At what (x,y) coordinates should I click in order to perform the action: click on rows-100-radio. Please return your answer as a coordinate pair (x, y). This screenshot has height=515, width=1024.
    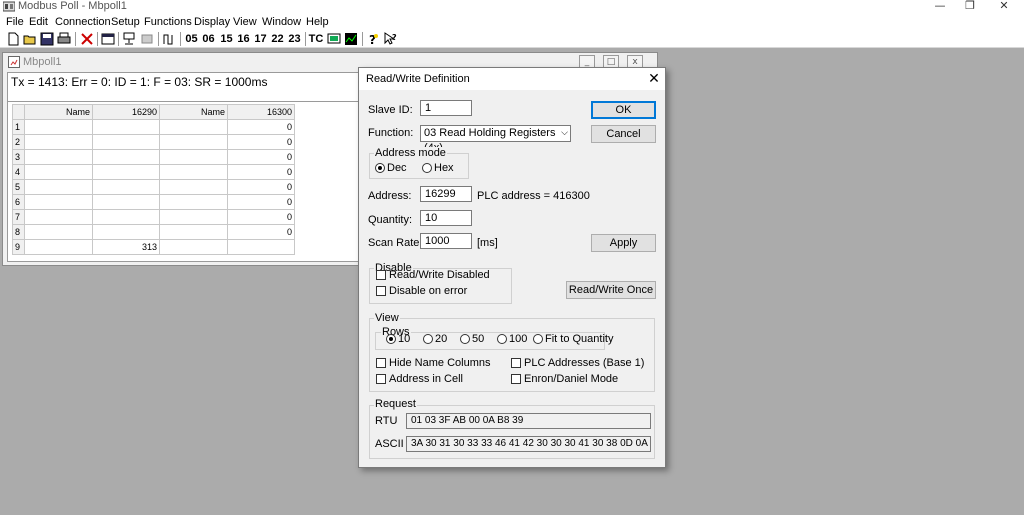
    Looking at the image, I should click on (502, 339).